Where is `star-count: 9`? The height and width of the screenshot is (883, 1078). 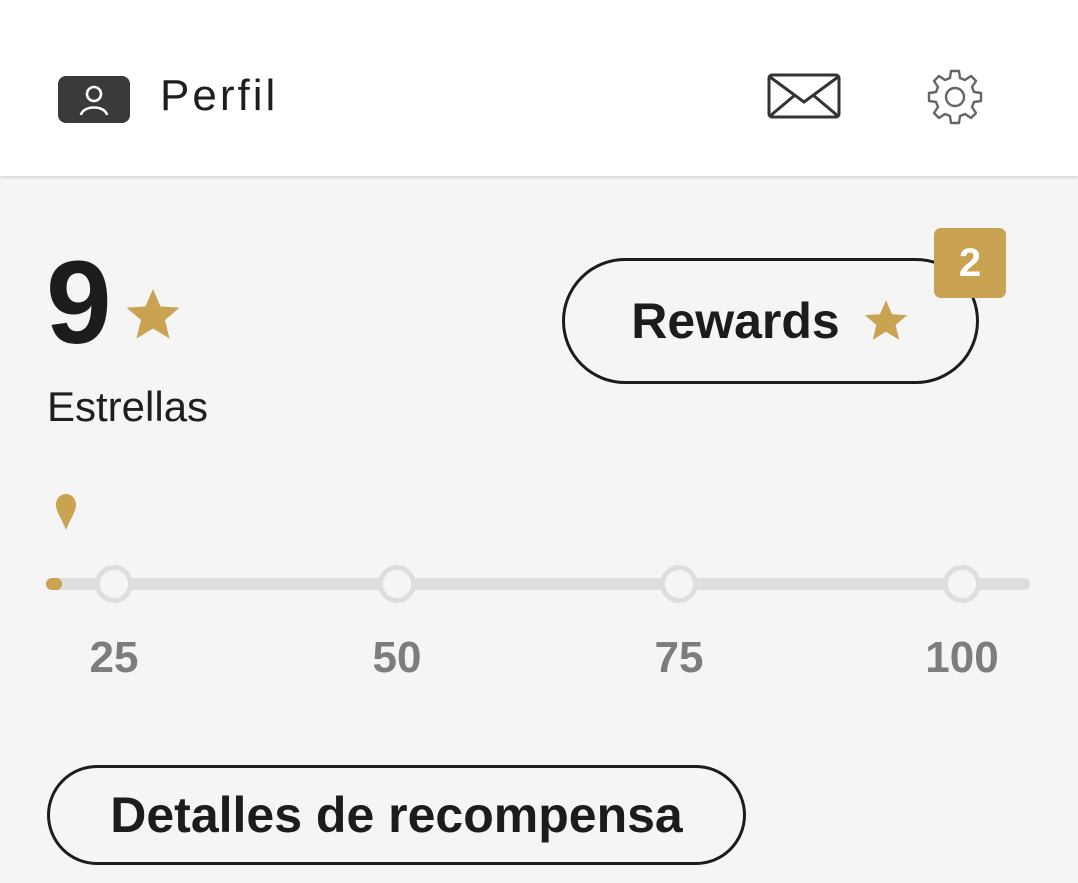 star-count: 9 is located at coordinates (79, 303).